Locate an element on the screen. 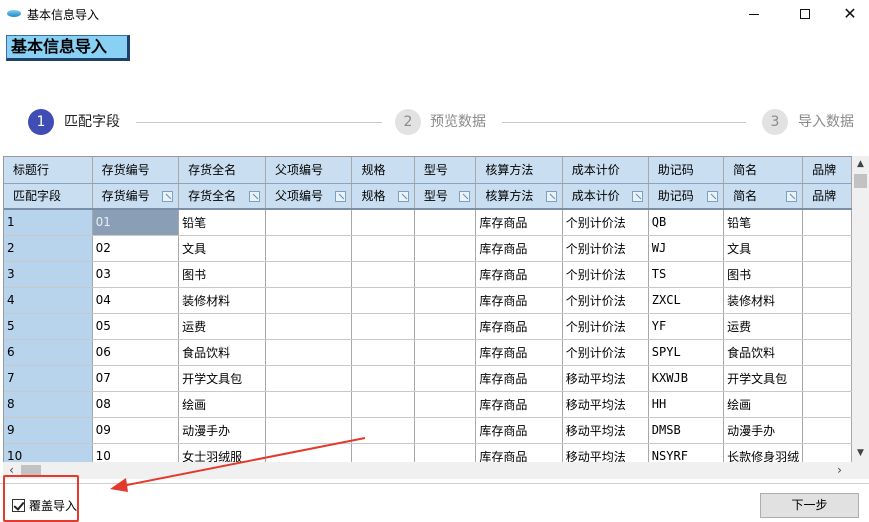 This screenshot has height=522, width=869. cover-import-checkbox: 覆盖导入 is located at coordinates (44, 505).